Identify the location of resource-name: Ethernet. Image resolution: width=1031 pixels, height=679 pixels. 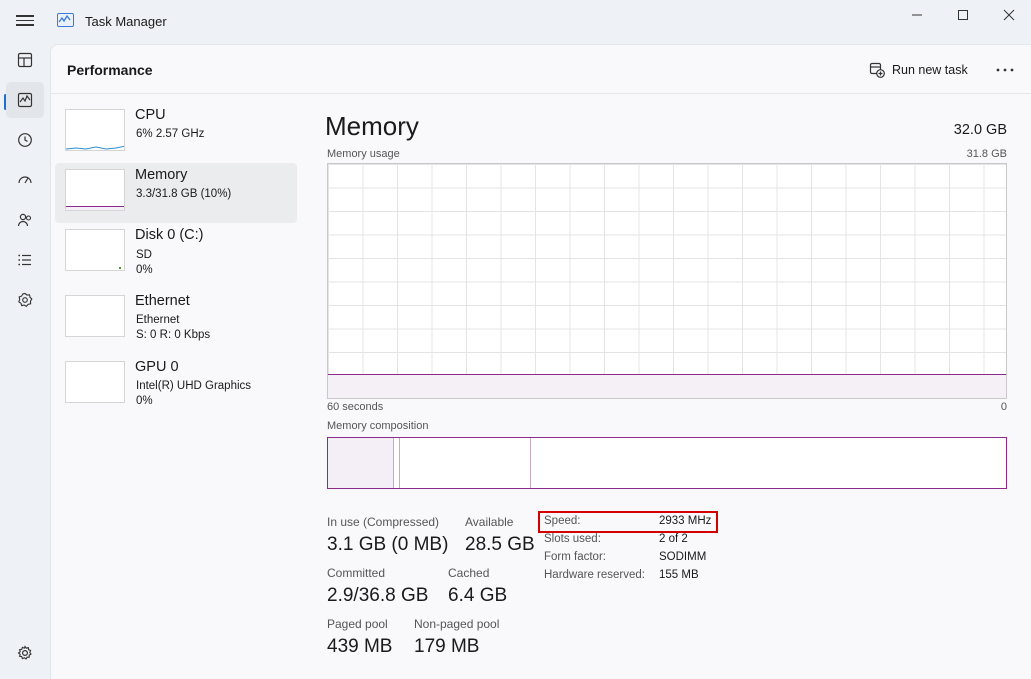
(162, 301).